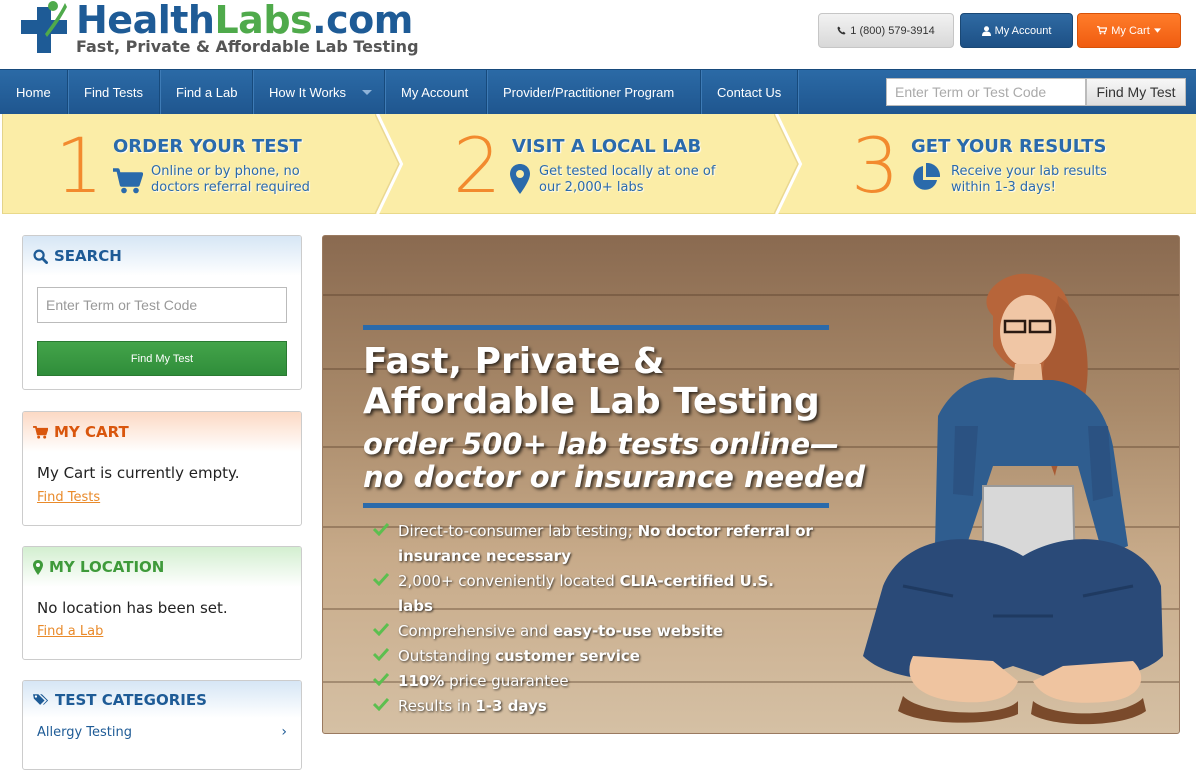  I want to click on hero-title: Fast, Private & Affordable Lab Testing, so click(591, 382).